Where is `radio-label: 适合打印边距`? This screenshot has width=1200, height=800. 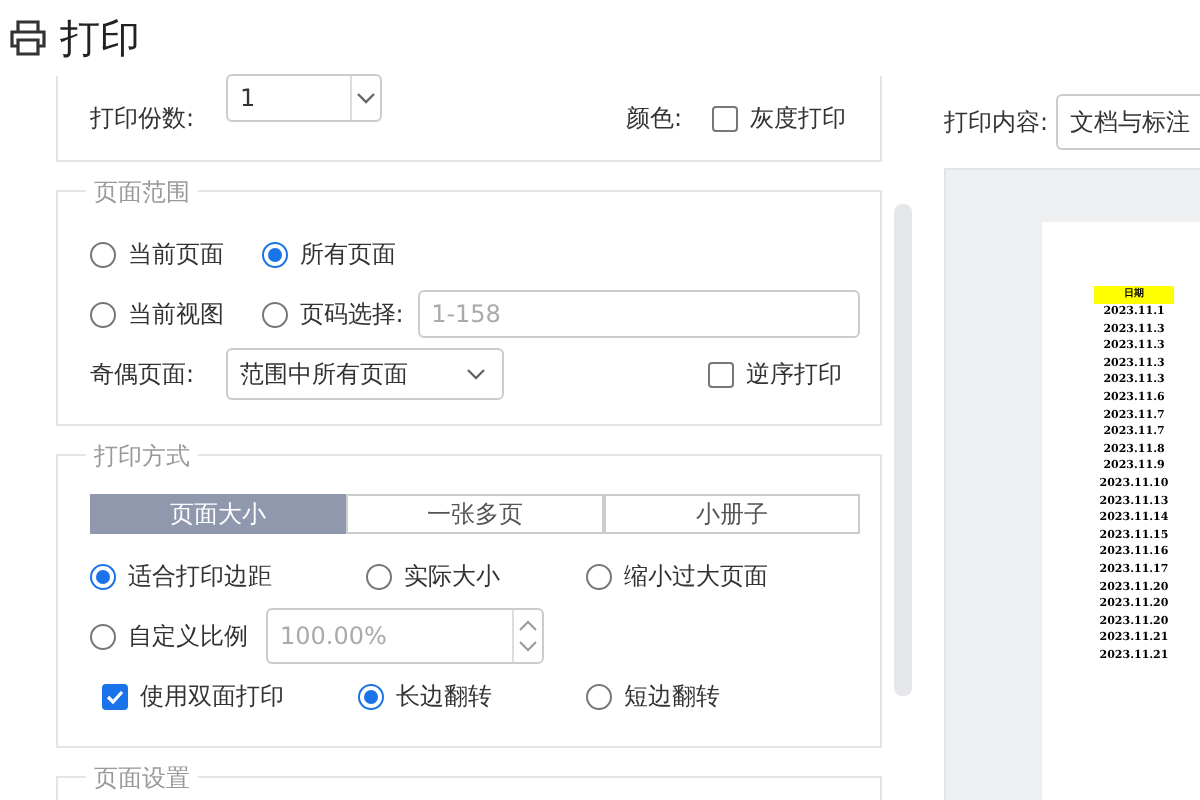
radio-label: 适合打印边距 is located at coordinates (200, 576).